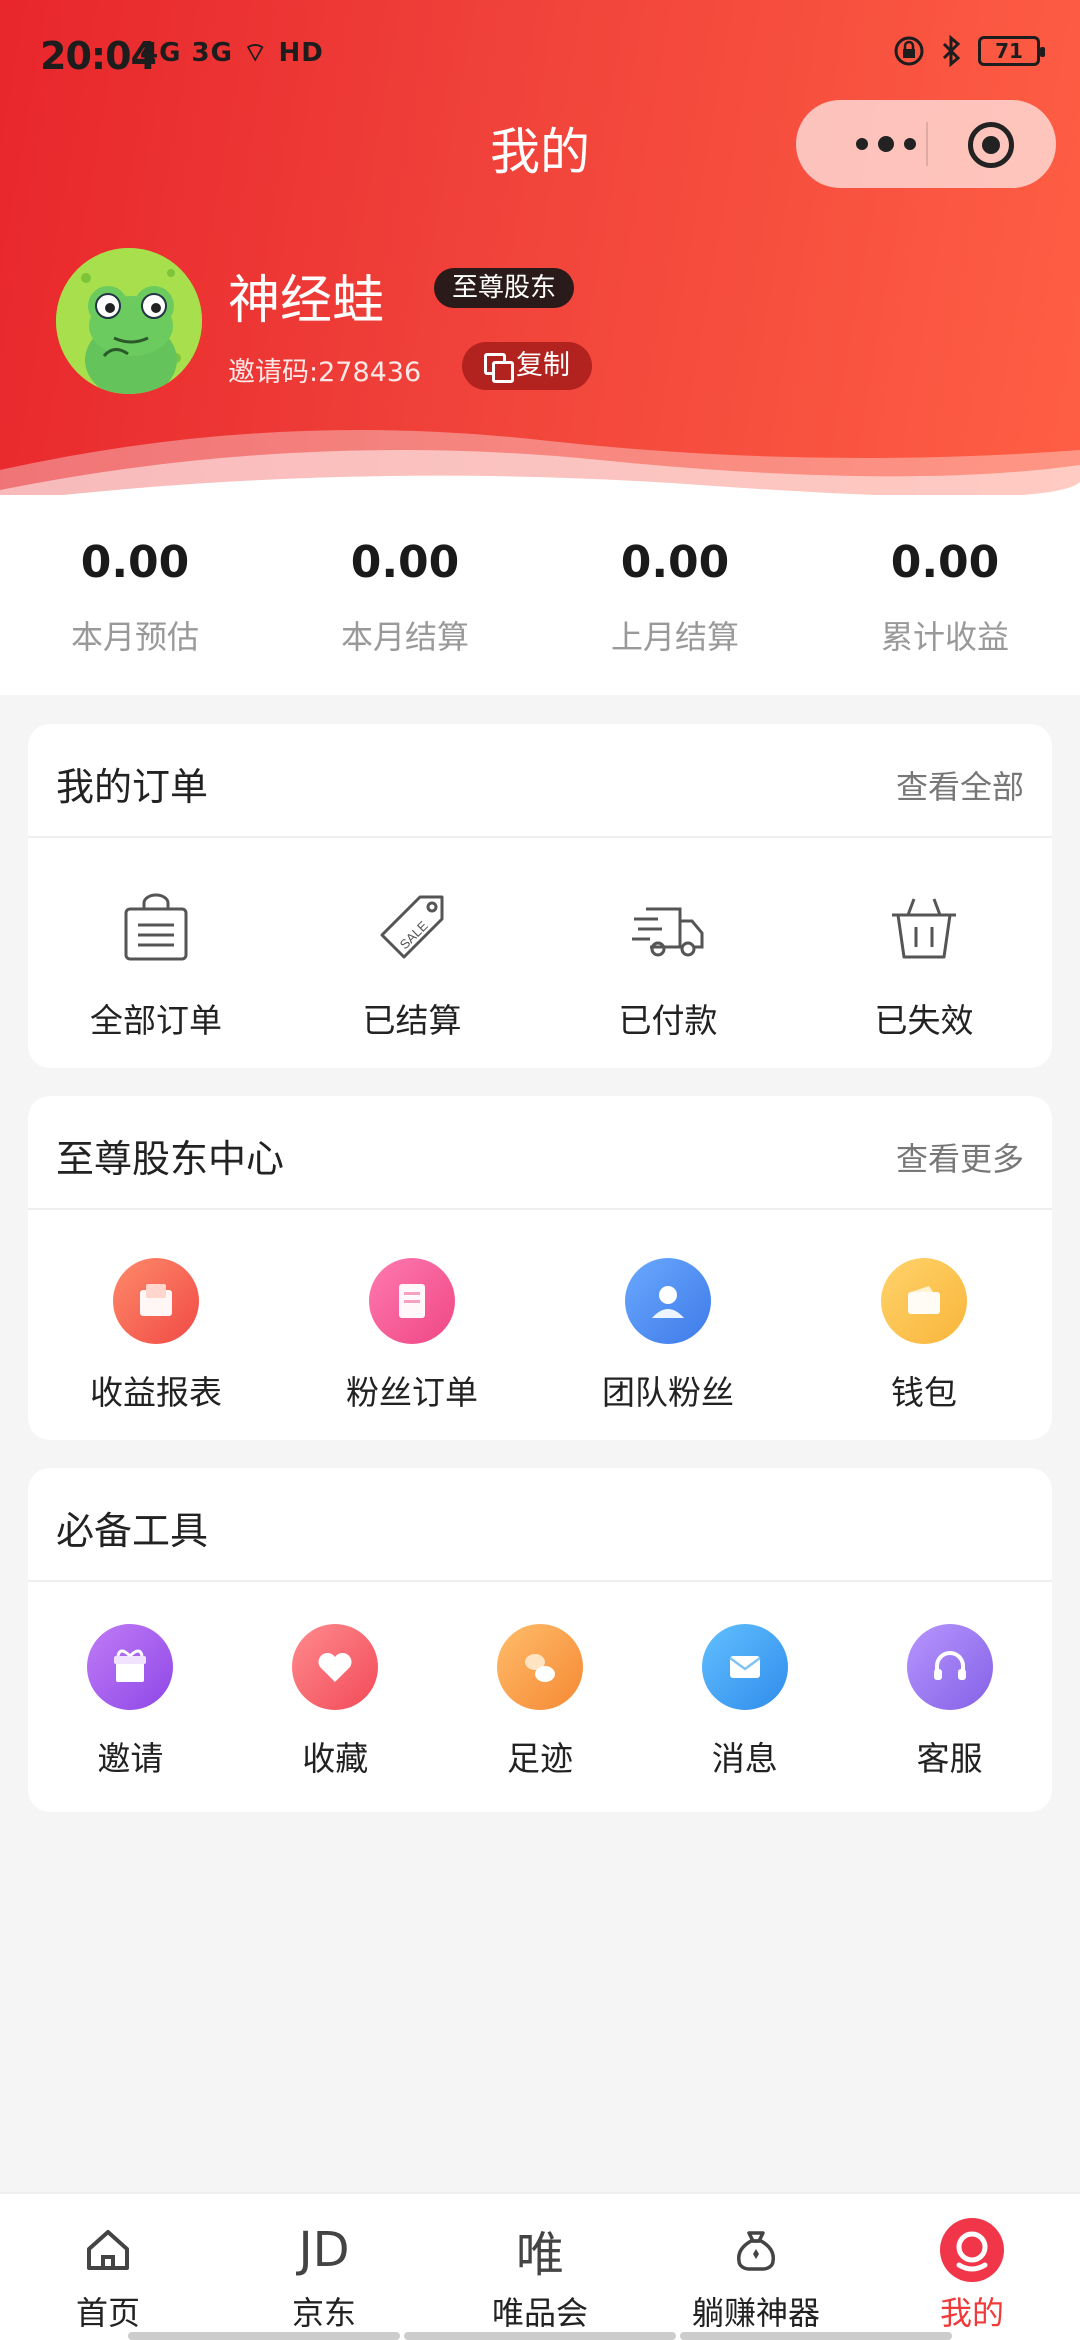 The width and height of the screenshot is (1080, 2340). I want to click on team-icon, so click(668, 1301).